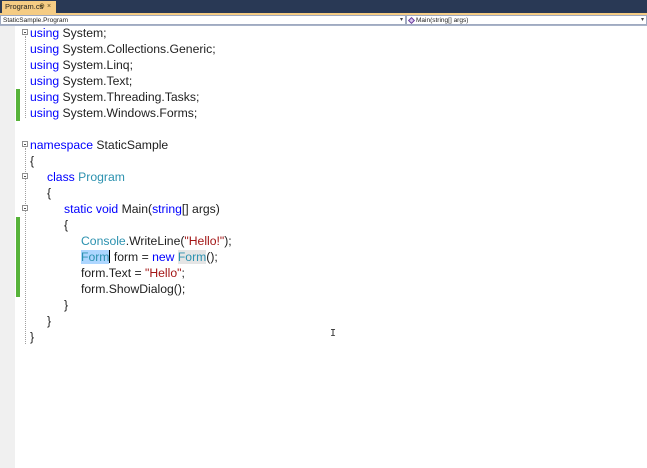 The height and width of the screenshot is (468, 647). I want to click on code-line: using System.Text;, so click(81, 81).